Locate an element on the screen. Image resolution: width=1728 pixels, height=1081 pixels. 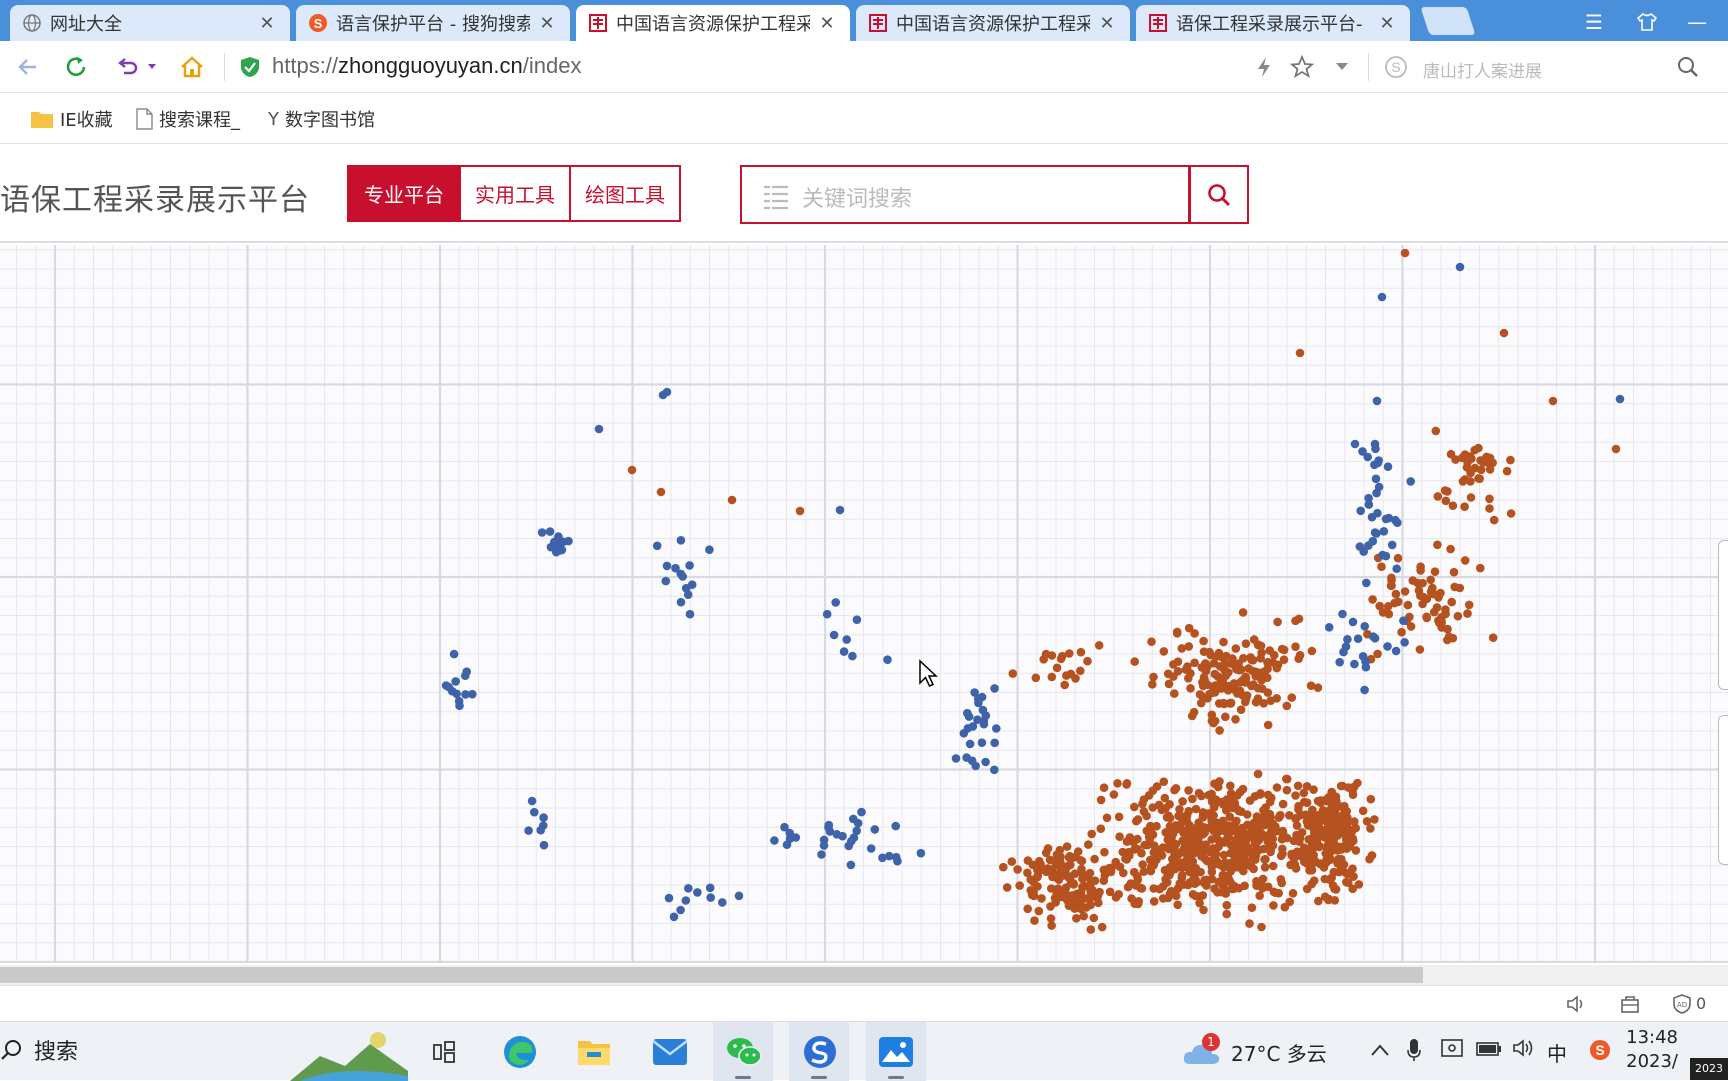
adblock-icon: AD is located at coordinates (1682, 1006).